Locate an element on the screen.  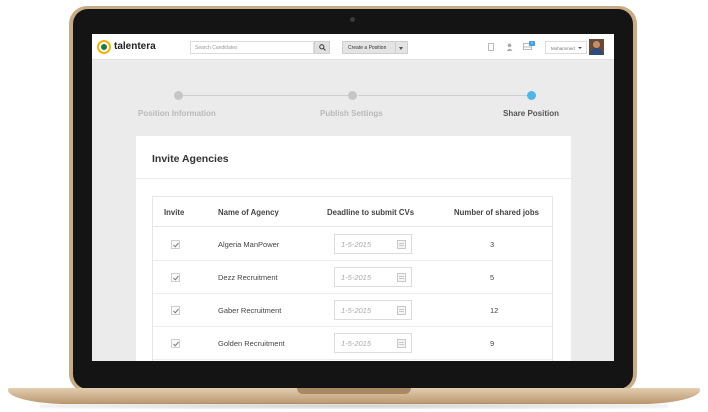
column-header: Deadline to submit CVs is located at coordinates (371, 212).